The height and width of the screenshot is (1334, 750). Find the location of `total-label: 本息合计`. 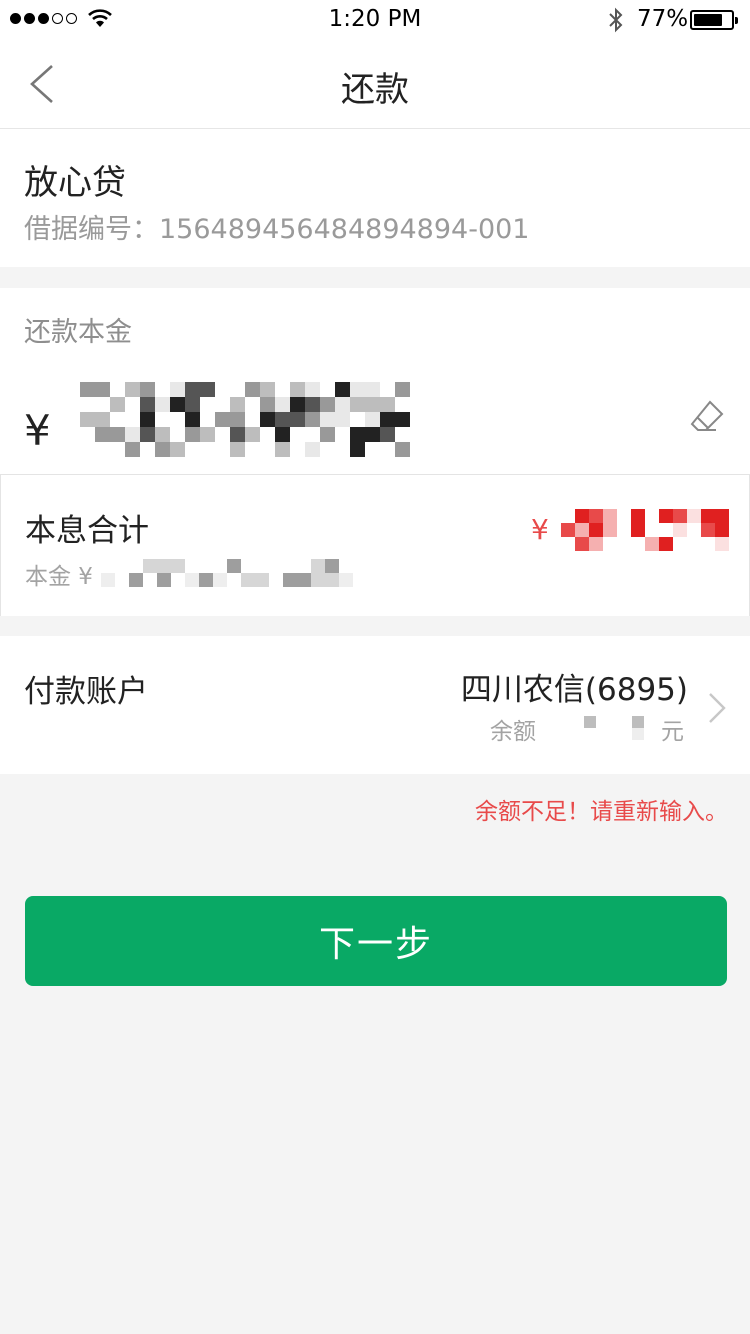

total-label: 本息合计 is located at coordinates (87, 531).